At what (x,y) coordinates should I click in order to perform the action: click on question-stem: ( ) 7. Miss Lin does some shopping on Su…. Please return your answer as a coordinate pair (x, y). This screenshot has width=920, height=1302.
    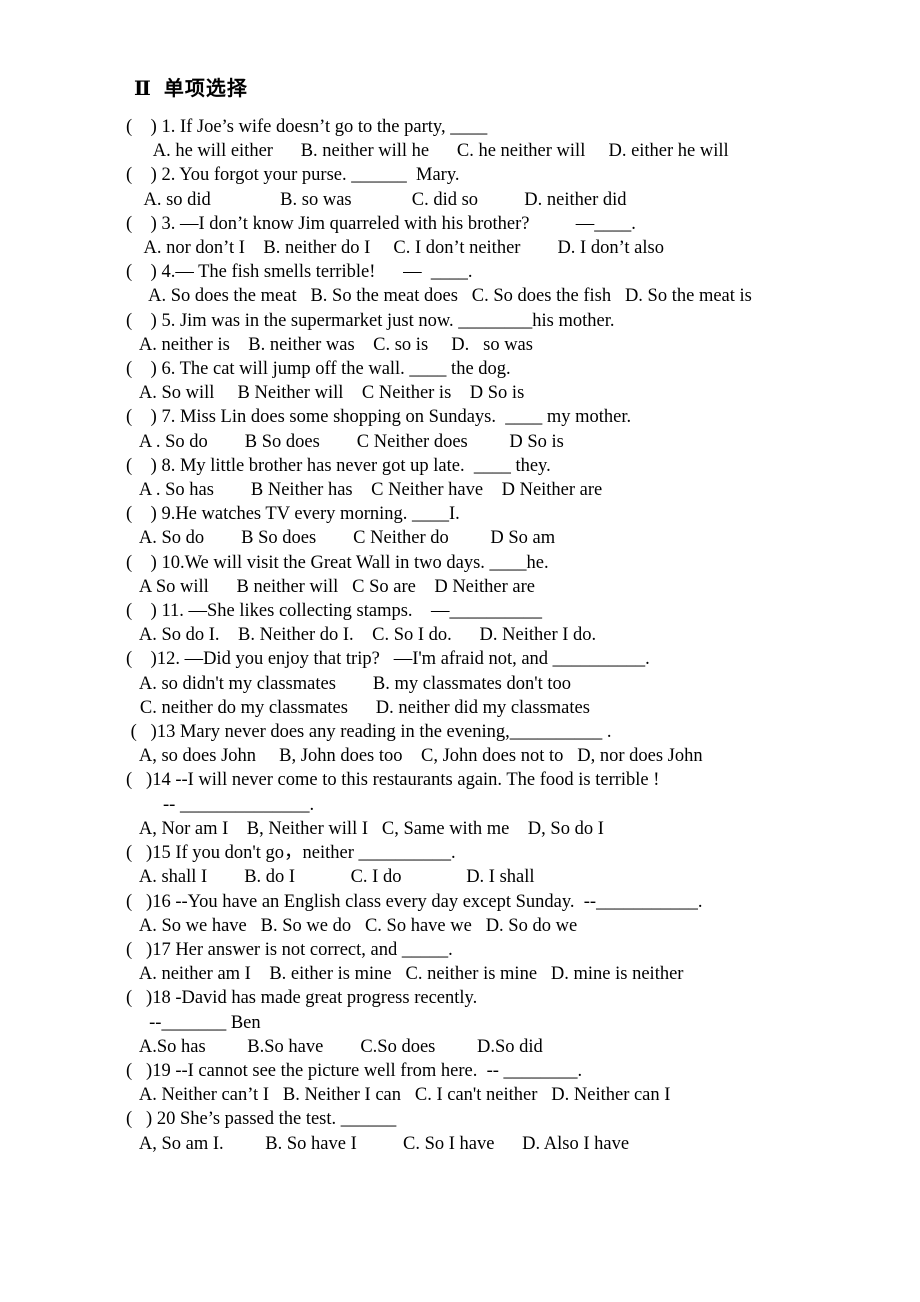
    Looking at the image, I should click on (379, 417).